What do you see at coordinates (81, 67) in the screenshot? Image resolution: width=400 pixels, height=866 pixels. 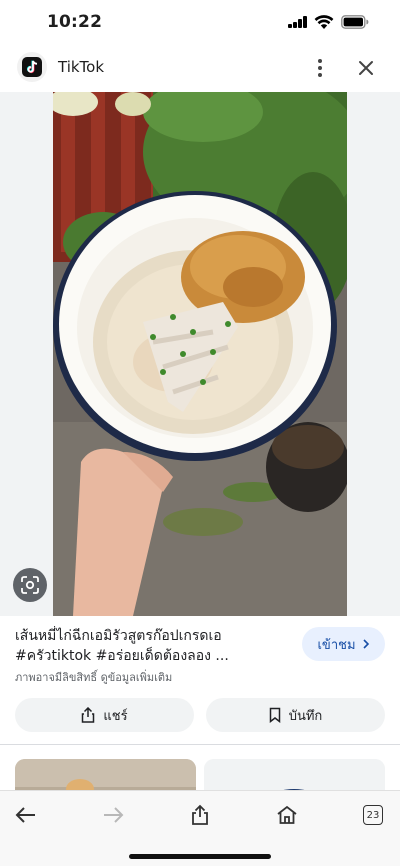 I see `source-title: TikTok` at bounding box center [81, 67].